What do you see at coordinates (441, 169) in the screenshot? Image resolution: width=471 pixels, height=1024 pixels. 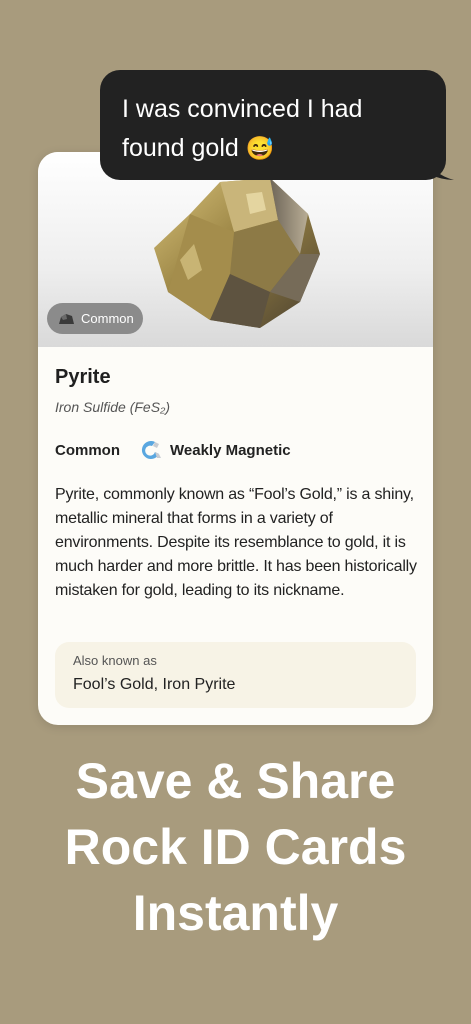 I see `chat-bubble-tail` at bounding box center [441, 169].